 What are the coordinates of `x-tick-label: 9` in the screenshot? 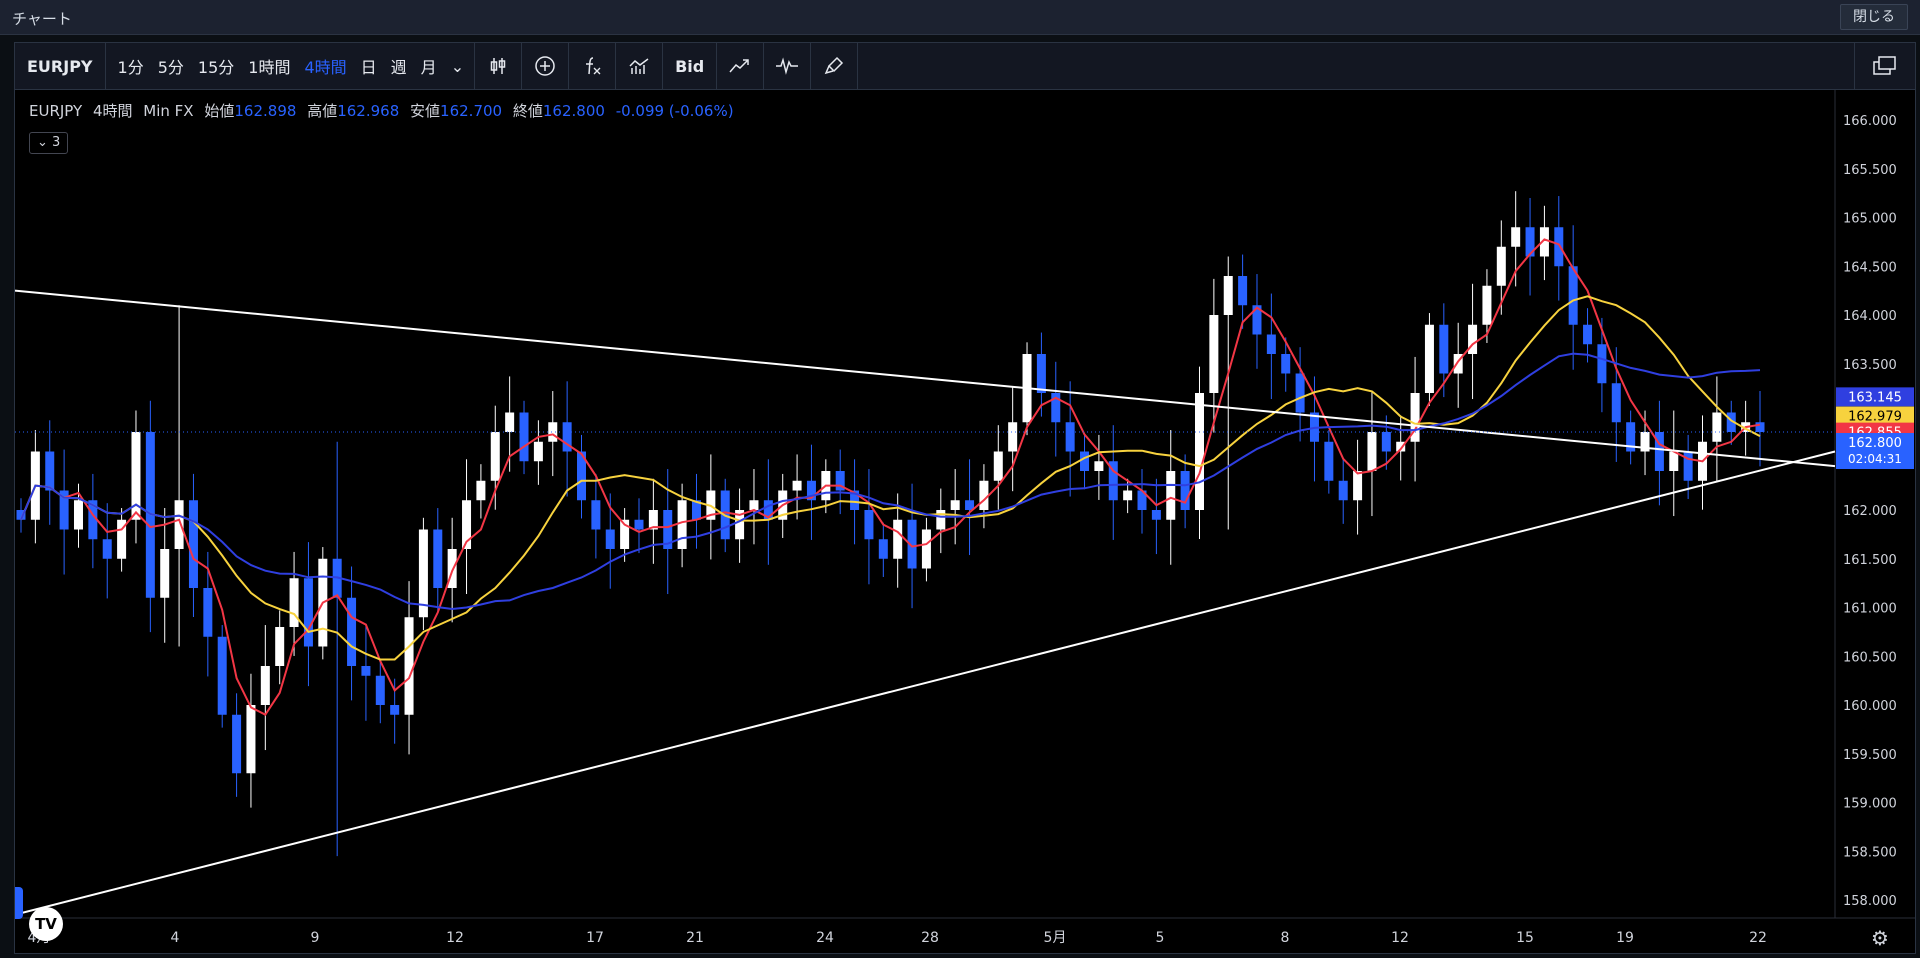 It's located at (315, 938).